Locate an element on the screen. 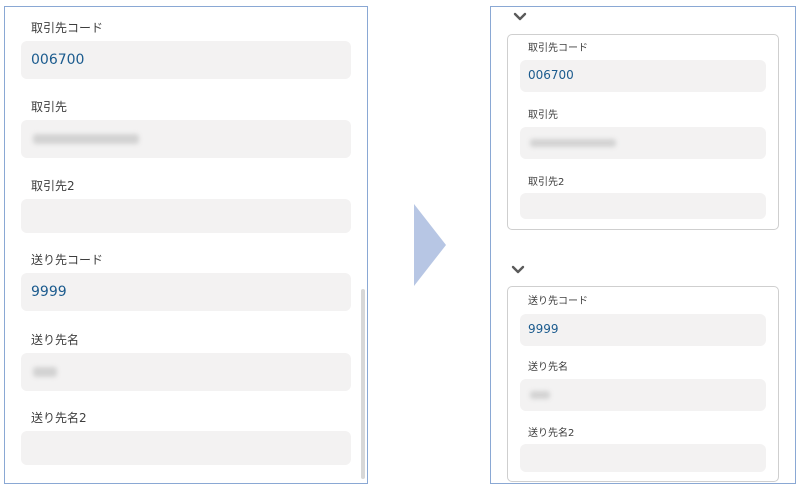 The width and height of the screenshot is (800, 488). ship-to-section: 送り先コード 9999 送り先名 送り先名2 is located at coordinates (643, 384).